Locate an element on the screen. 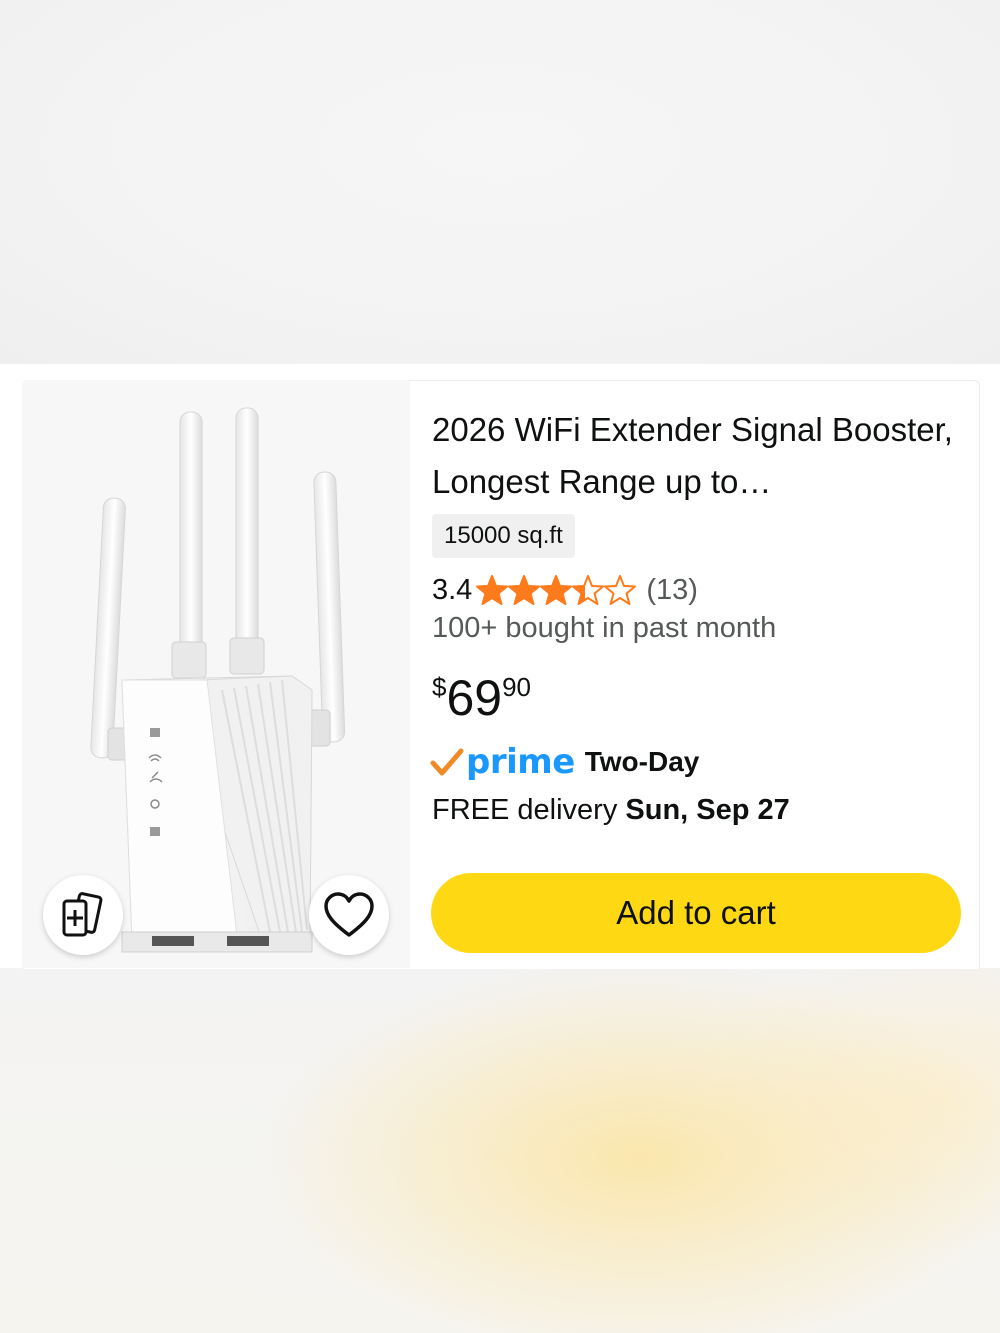  delivery-info: FREE delivery Sun, Sep 27 is located at coordinates (611, 810).